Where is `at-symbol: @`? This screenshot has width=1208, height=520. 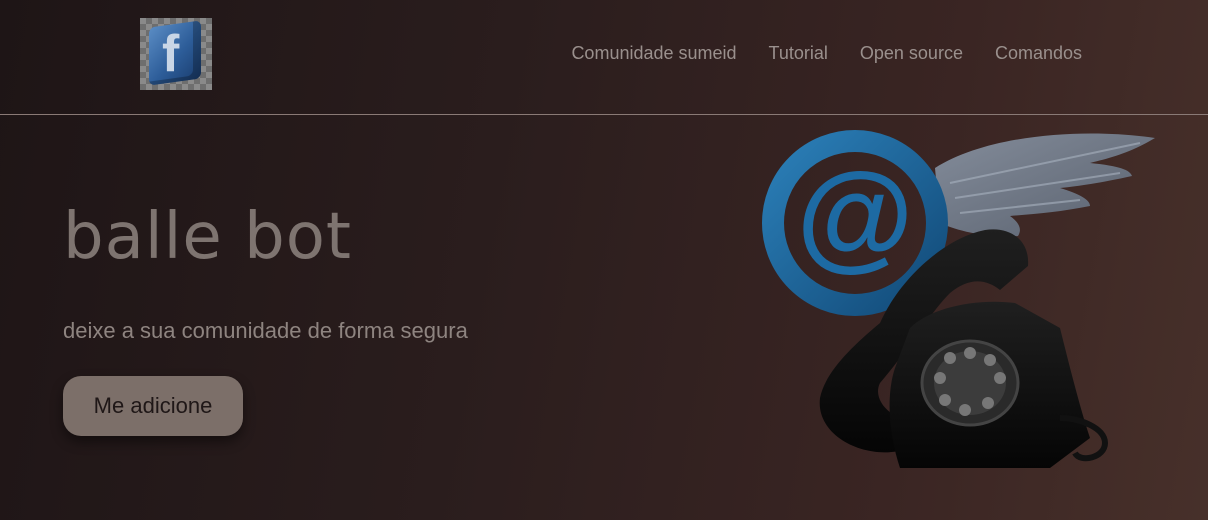
at-symbol: @ is located at coordinates (854, 215).